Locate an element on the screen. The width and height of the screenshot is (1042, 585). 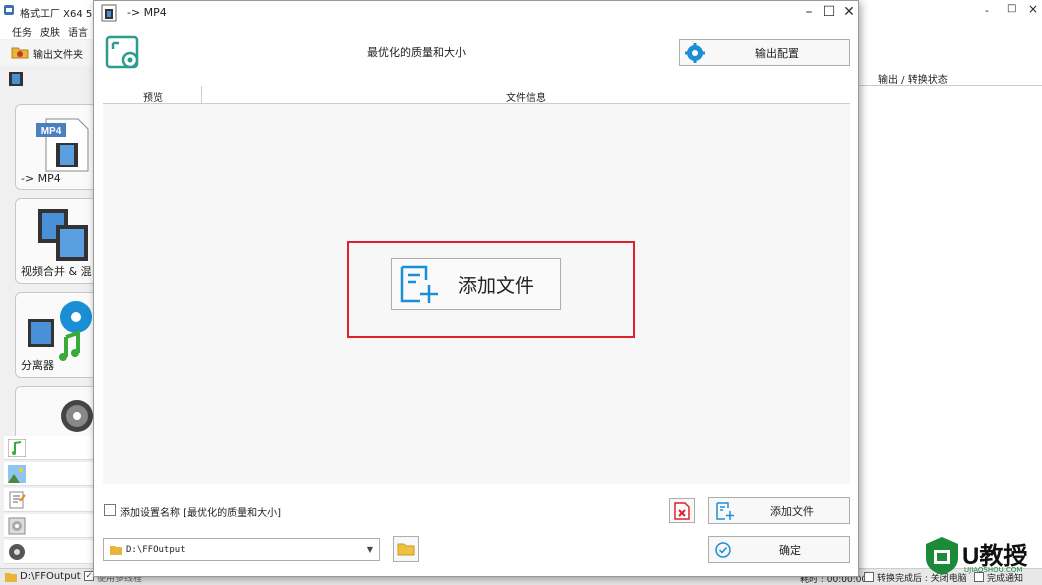
main-menubar: 任务 皮肤 语言 is located at coordinates (50, 30).